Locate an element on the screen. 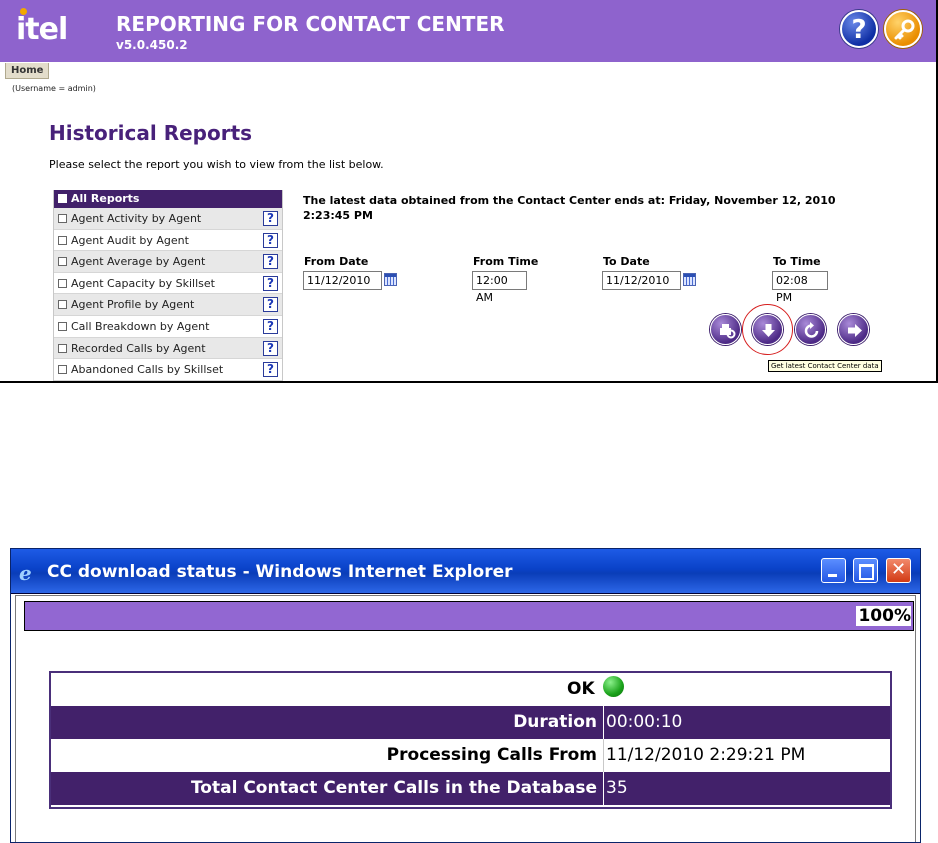  progress-percent: 100% is located at coordinates (883, 616).